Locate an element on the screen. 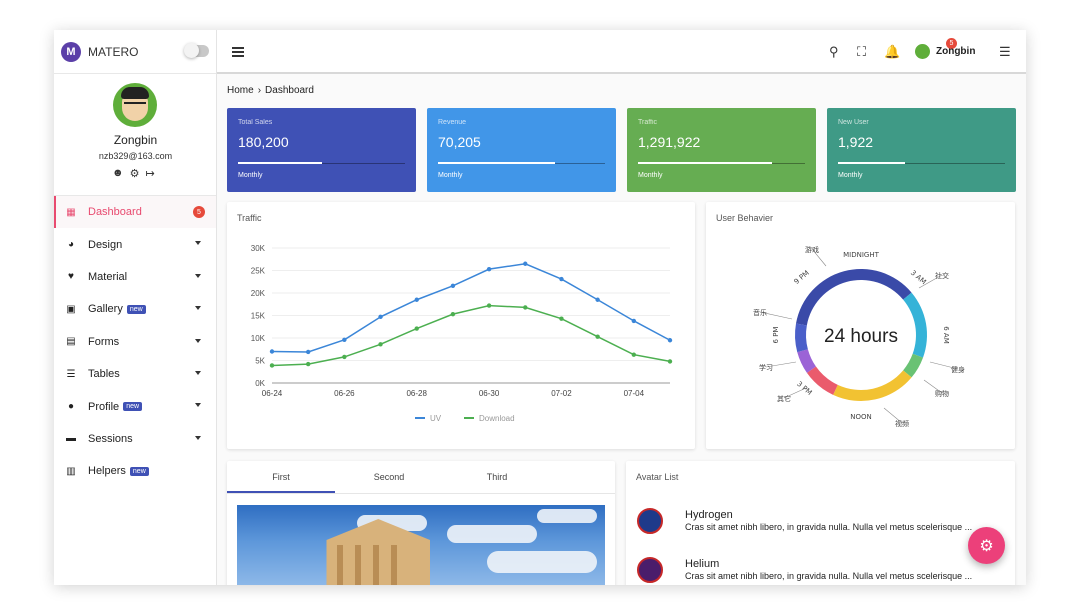  tab-second: Second is located at coordinates (389, 477).